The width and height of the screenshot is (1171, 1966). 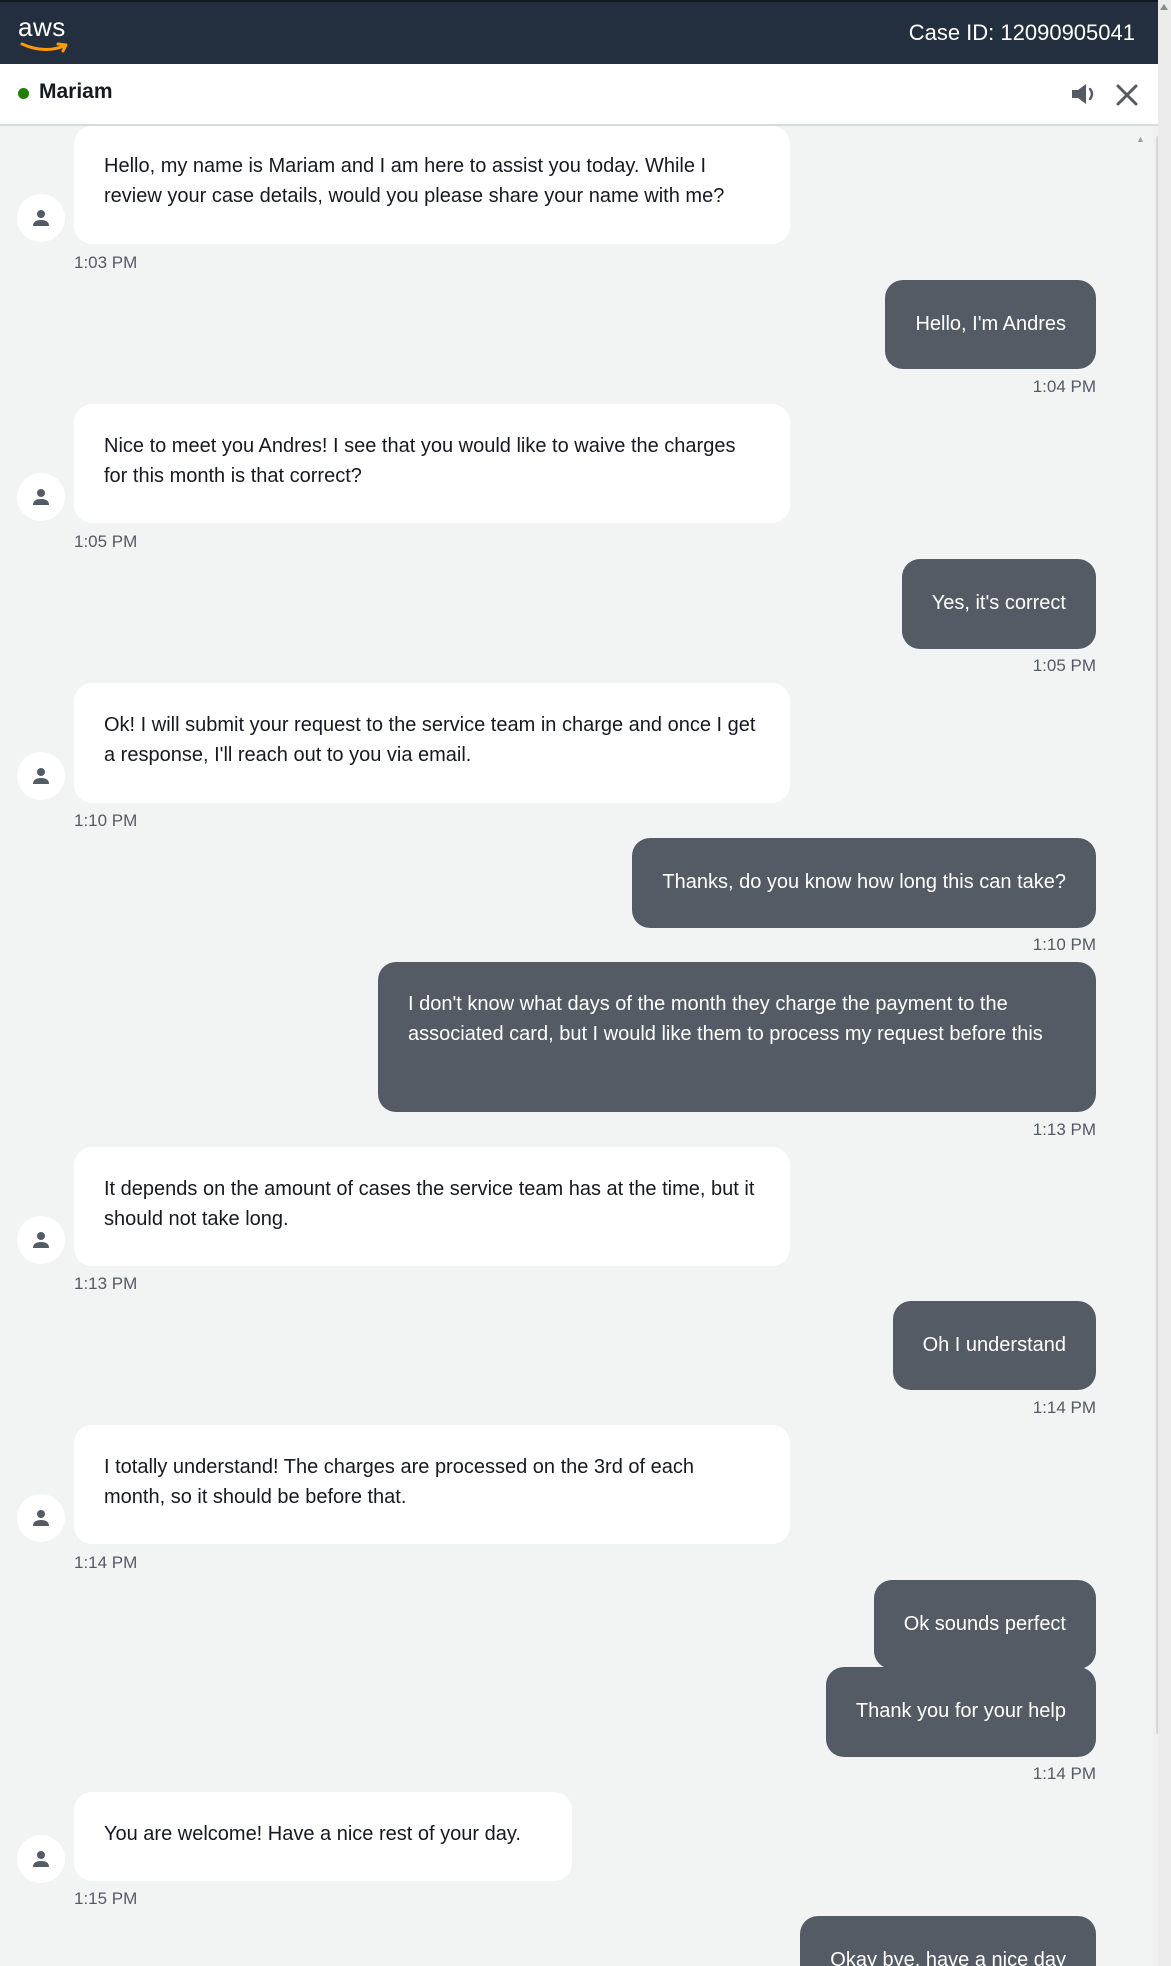 I want to click on customer-message: Hello, I'm Andres, so click(x=990, y=324).